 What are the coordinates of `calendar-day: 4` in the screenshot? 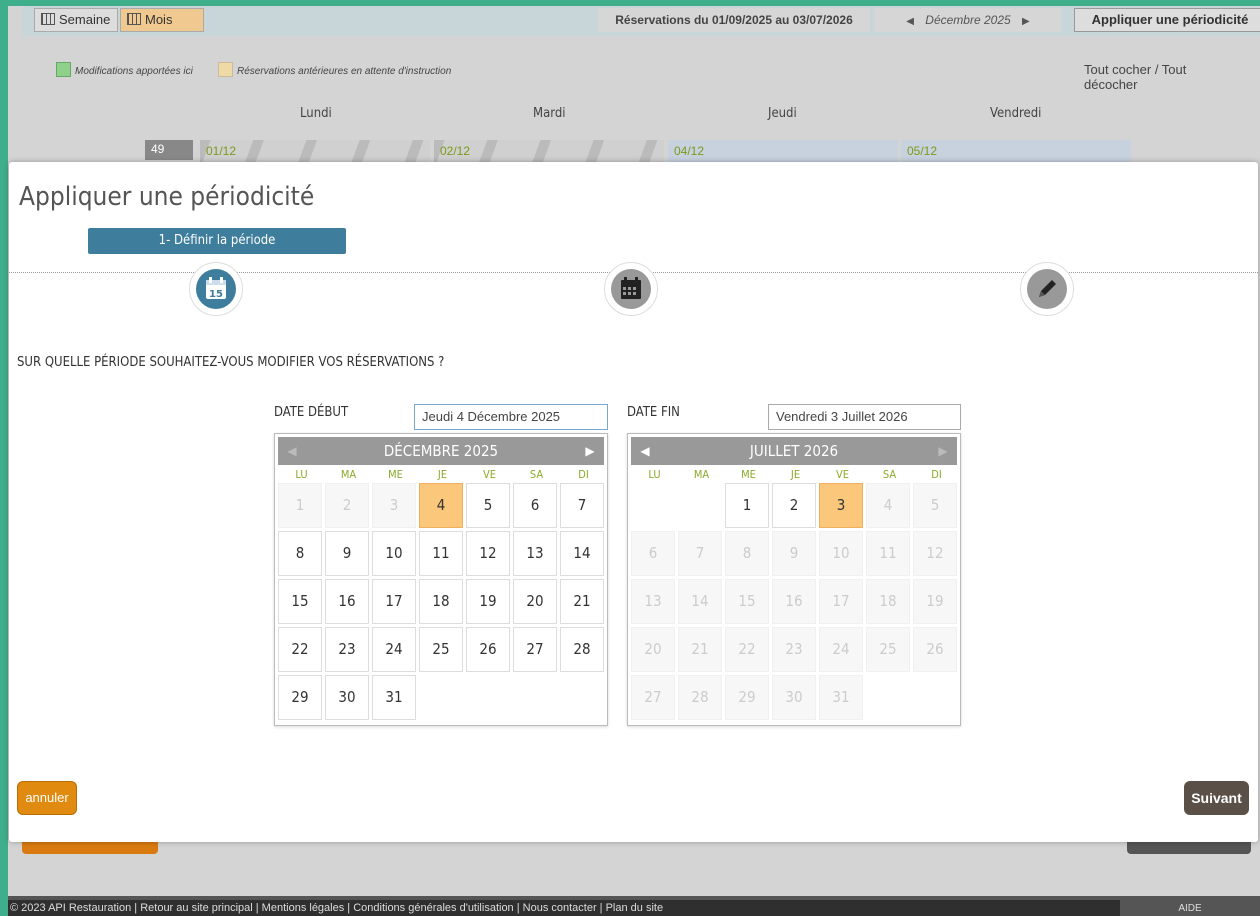 It's located at (441, 505).